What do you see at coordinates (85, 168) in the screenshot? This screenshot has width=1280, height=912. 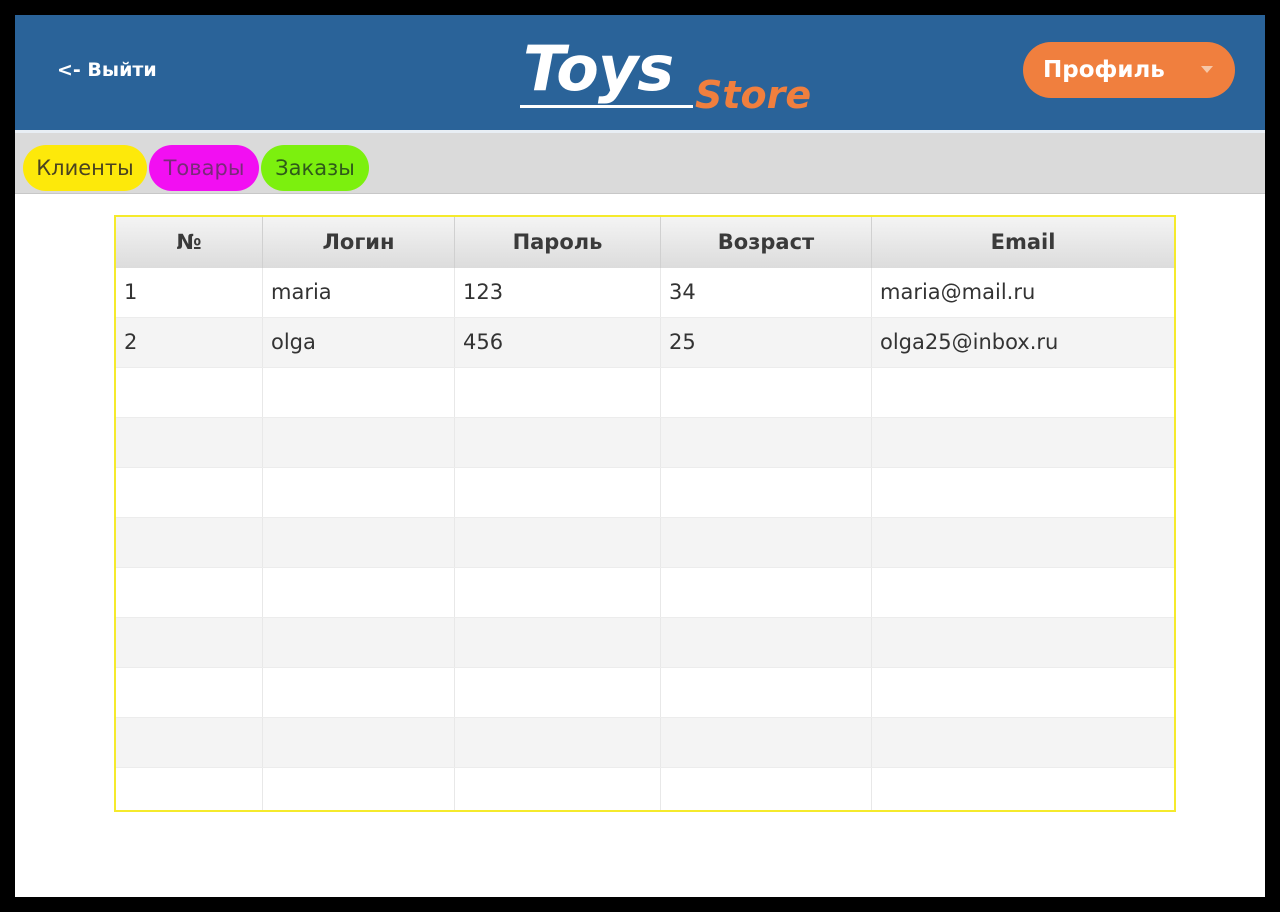 I see `tab-clients: Клиенты` at bounding box center [85, 168].